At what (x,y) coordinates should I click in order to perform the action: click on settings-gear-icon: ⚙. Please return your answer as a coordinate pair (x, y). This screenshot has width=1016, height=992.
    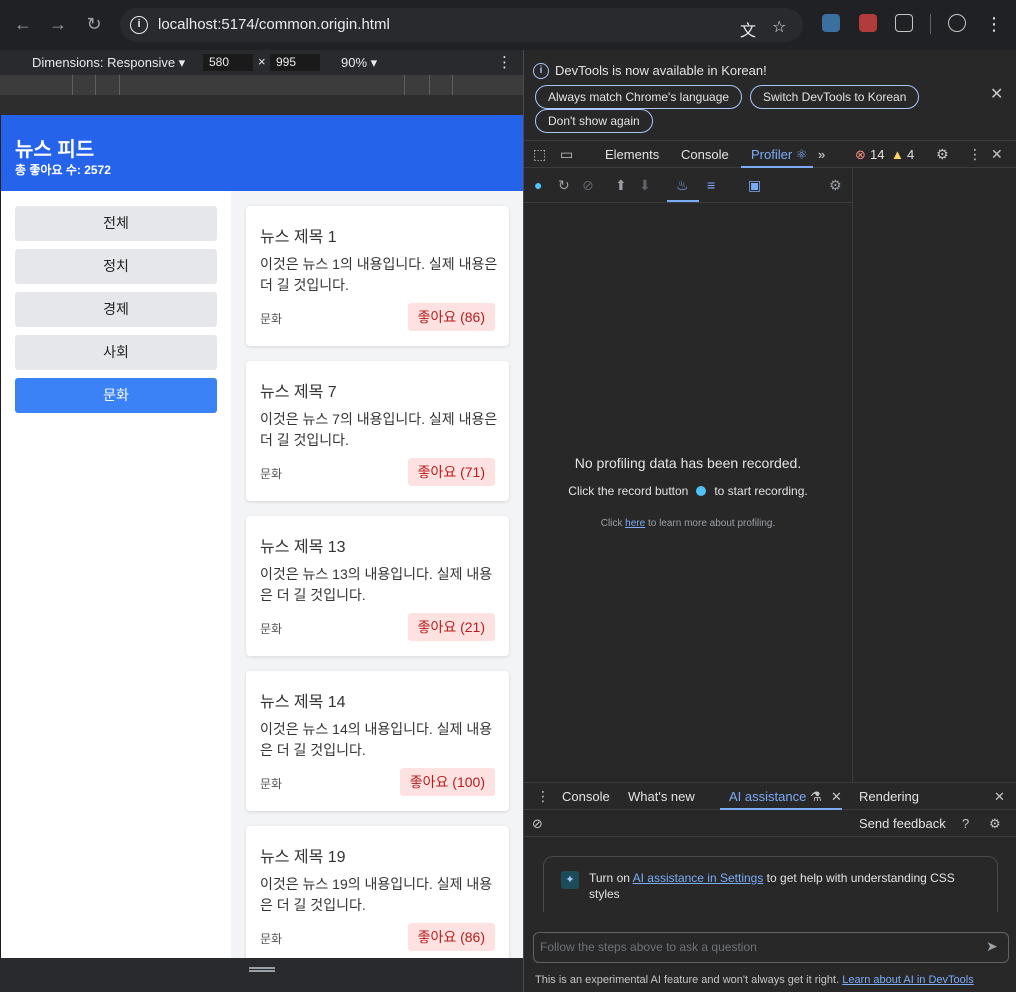
    Looking at the image, I should click on (942, 154).